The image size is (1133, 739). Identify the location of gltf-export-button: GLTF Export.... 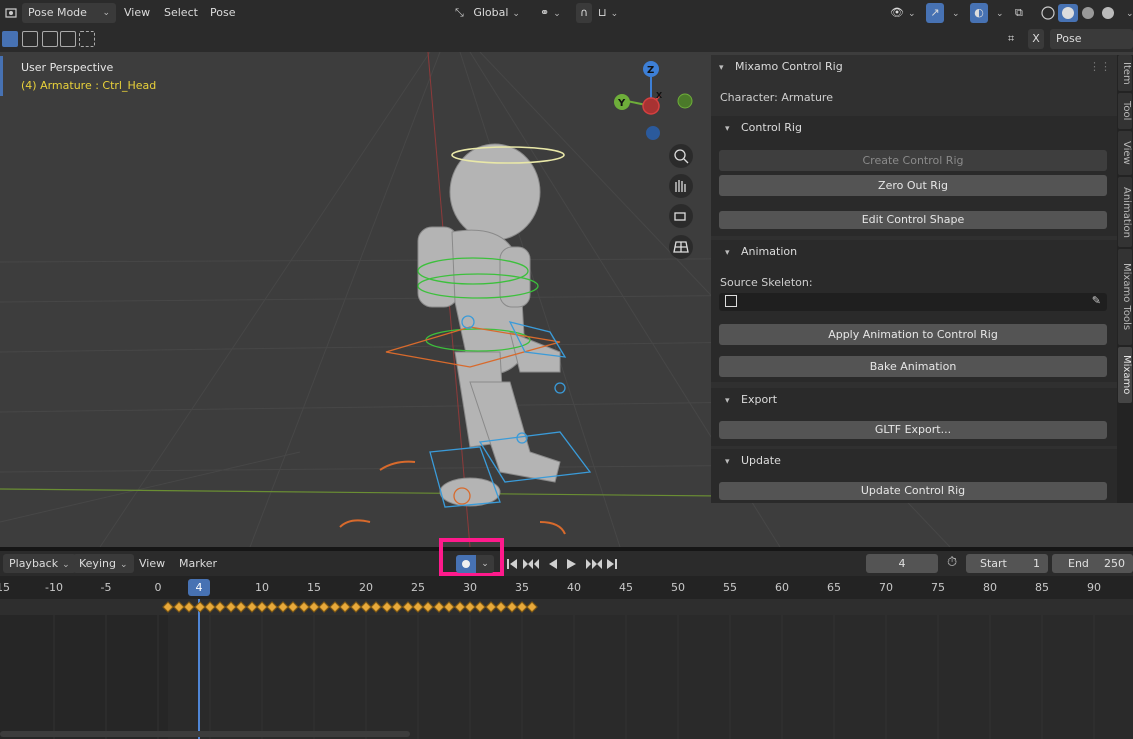
(913, 430).